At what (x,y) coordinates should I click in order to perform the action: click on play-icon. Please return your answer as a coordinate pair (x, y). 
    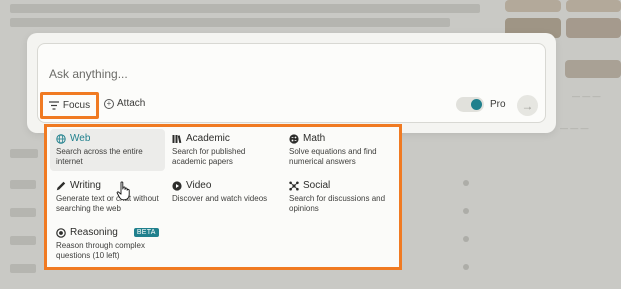
    Looking at the image, I should click on (177, 185).